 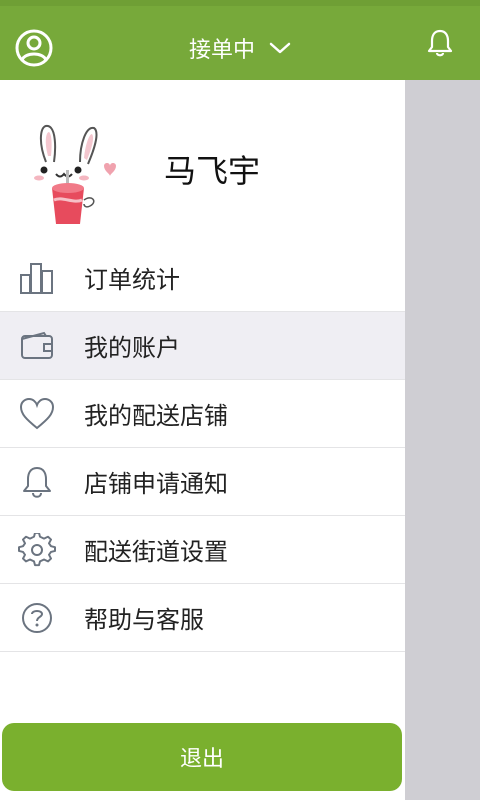 I want to click on help-icon, so click(x=37, y=618).